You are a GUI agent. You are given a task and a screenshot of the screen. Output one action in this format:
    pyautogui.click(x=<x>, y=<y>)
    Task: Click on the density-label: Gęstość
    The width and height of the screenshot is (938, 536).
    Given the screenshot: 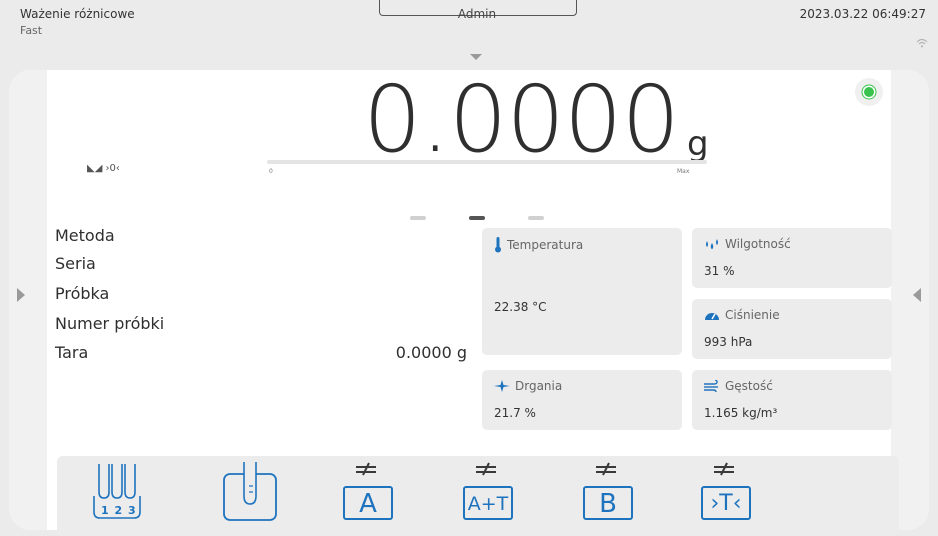 What is the action you would take?
    pyautogui.click(x=749, y=386)
    